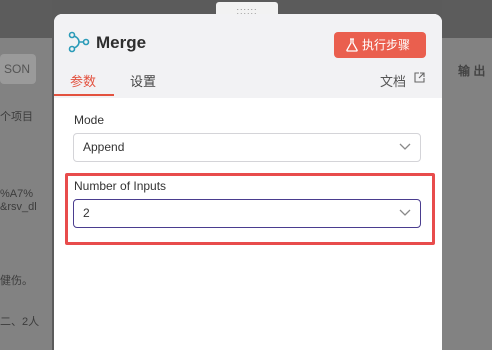  I want to click on background-text-line: 健伤。, so click(16, 281).